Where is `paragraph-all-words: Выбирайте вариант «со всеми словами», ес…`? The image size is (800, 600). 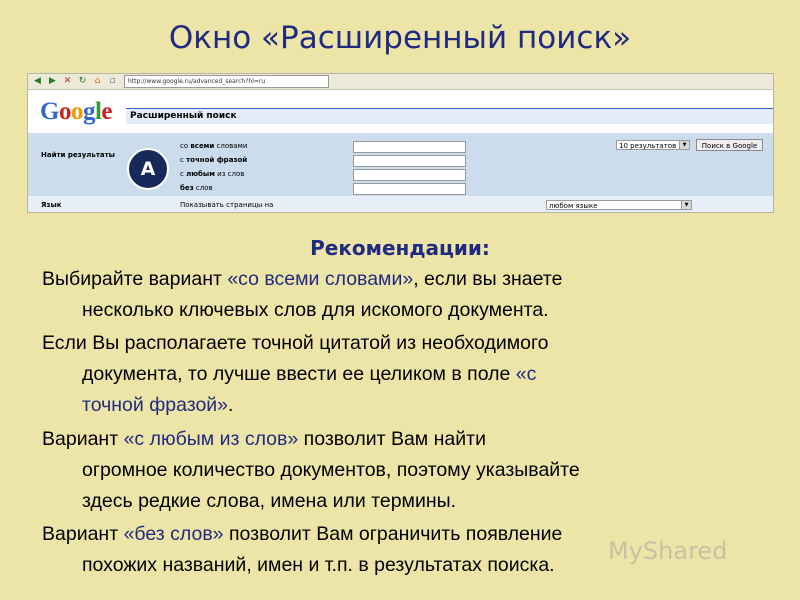
paragraph-all-words: Выбирайте вариант «со всеми словами», ес… is located at coordinates (302, 294).